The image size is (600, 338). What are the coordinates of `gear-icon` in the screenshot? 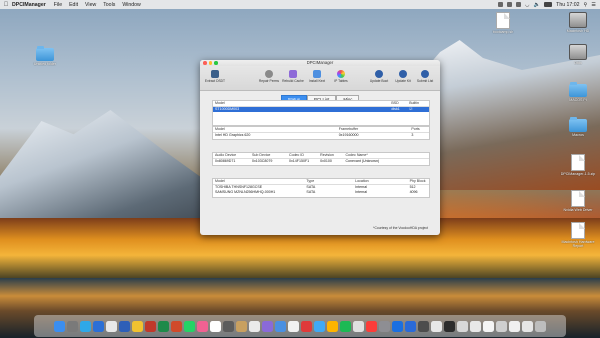 It's located at (269, 74).